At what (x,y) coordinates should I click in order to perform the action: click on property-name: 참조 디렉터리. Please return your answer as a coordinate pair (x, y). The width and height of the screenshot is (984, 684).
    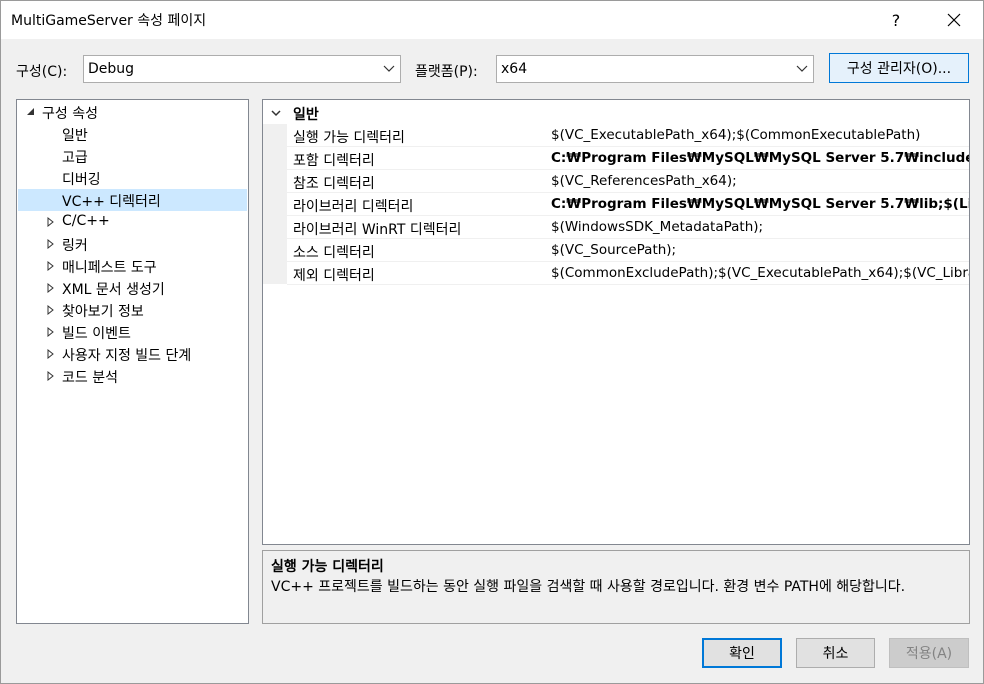
    Looking at the image, I should click on (334, 184).